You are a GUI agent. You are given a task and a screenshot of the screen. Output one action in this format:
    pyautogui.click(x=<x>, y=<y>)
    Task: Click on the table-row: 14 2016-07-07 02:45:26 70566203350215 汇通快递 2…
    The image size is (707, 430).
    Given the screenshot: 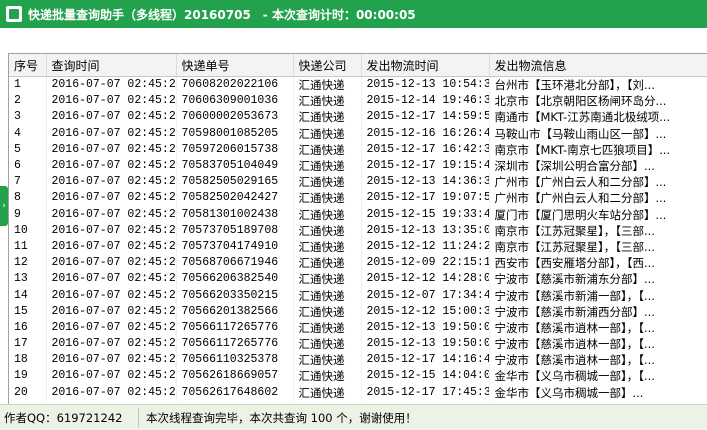 What is the action you would take?
    pyautogui.click(x=358, y=295)
    